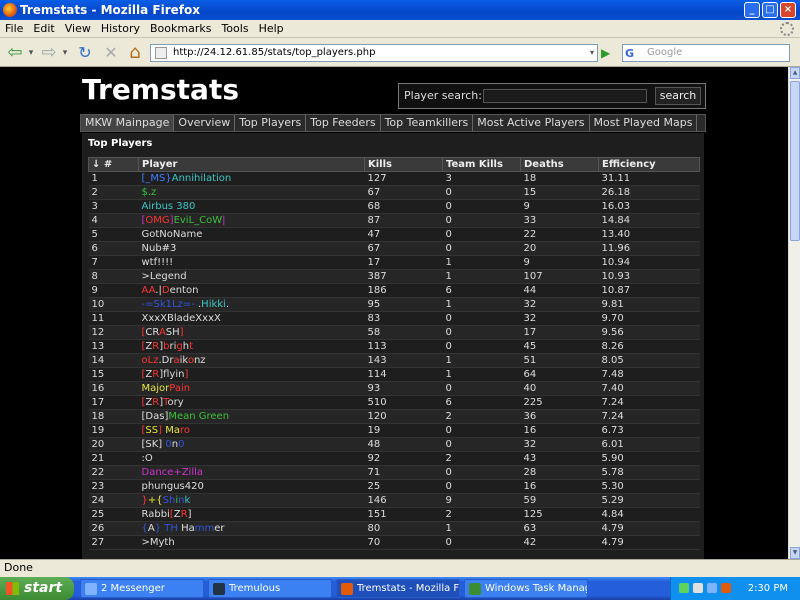 This screenshot has width=800, height=600. I want to click on rank-cell: 16, so click(113, 388).